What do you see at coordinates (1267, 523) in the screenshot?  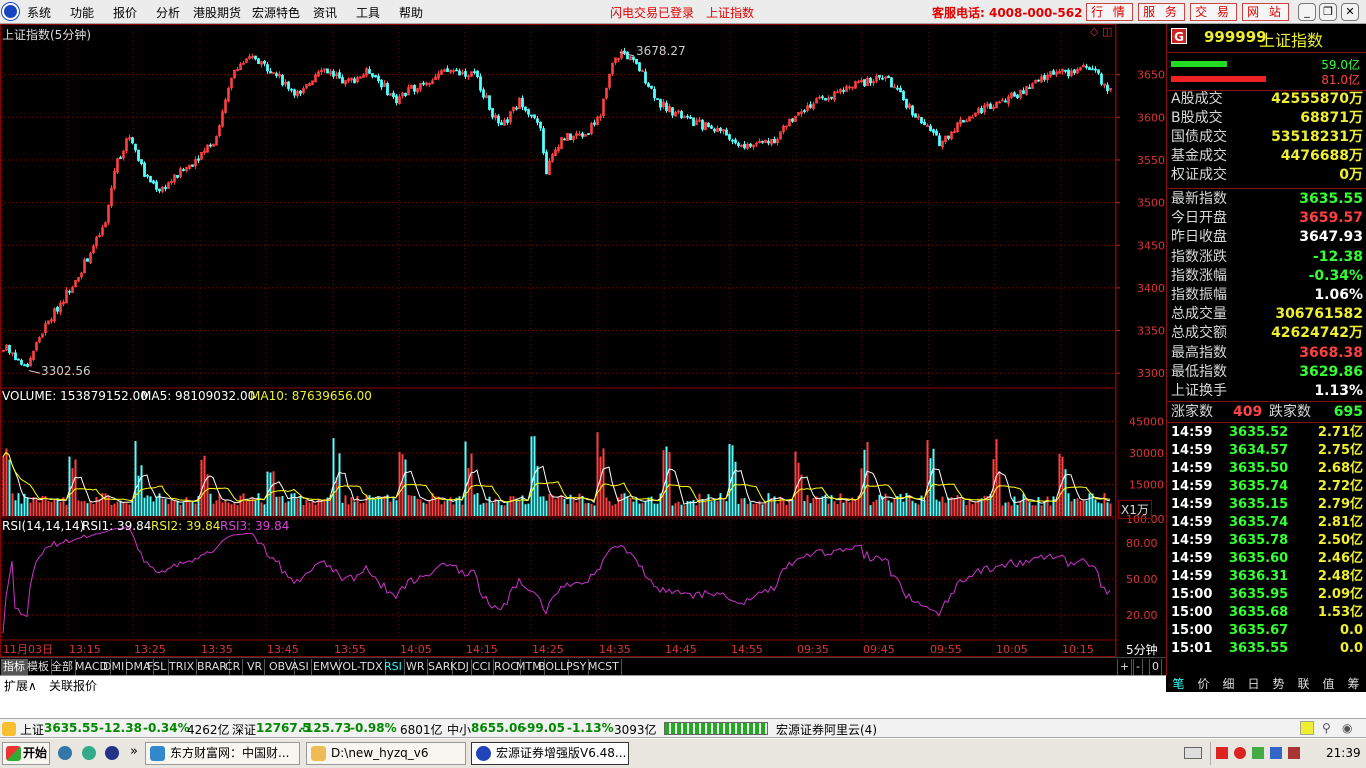 I see `tick-row: 14:59 3635.74 2.81亿` at bounding box center [1267, 523].